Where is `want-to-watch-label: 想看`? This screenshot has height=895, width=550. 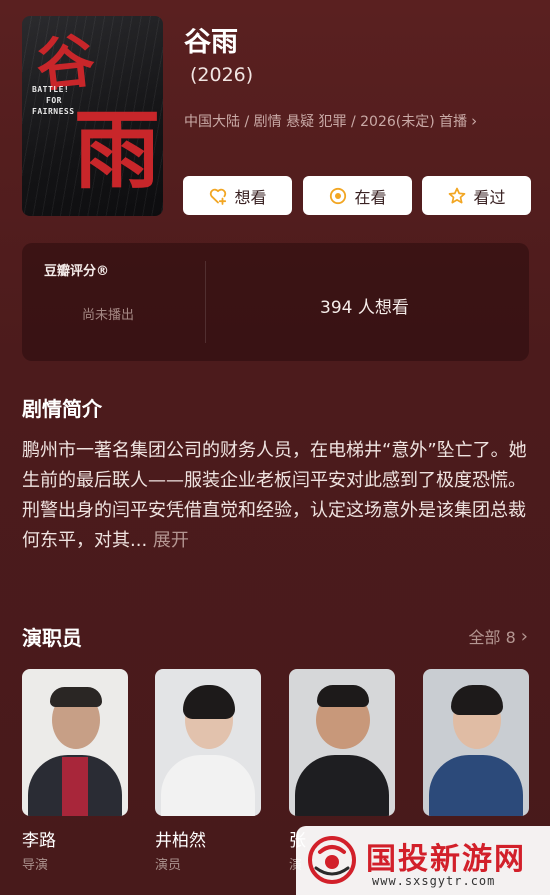
want-to-watch-label: 想看 is located at coordinates (250, 197).